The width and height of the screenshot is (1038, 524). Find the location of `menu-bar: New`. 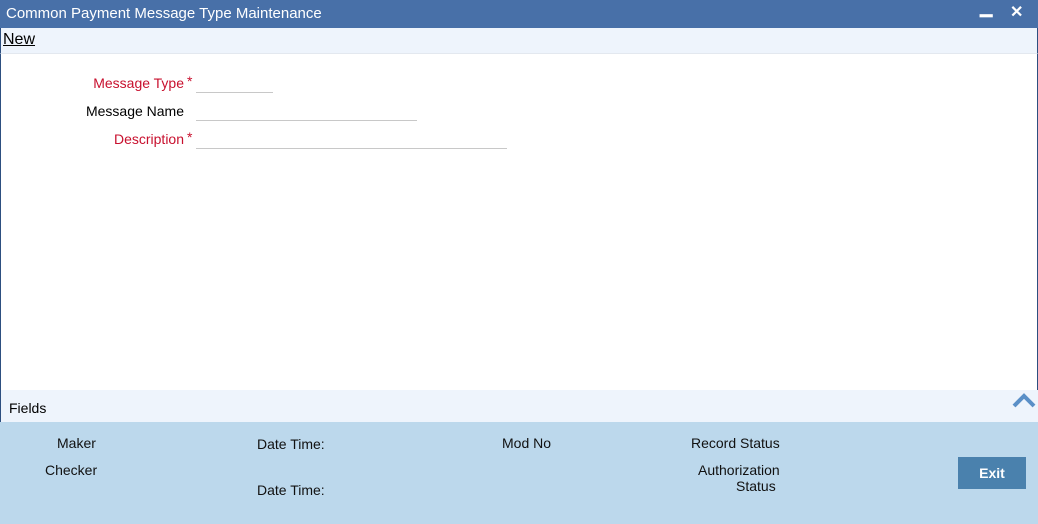

menu-bar: New is located at coordinates (519, 41).